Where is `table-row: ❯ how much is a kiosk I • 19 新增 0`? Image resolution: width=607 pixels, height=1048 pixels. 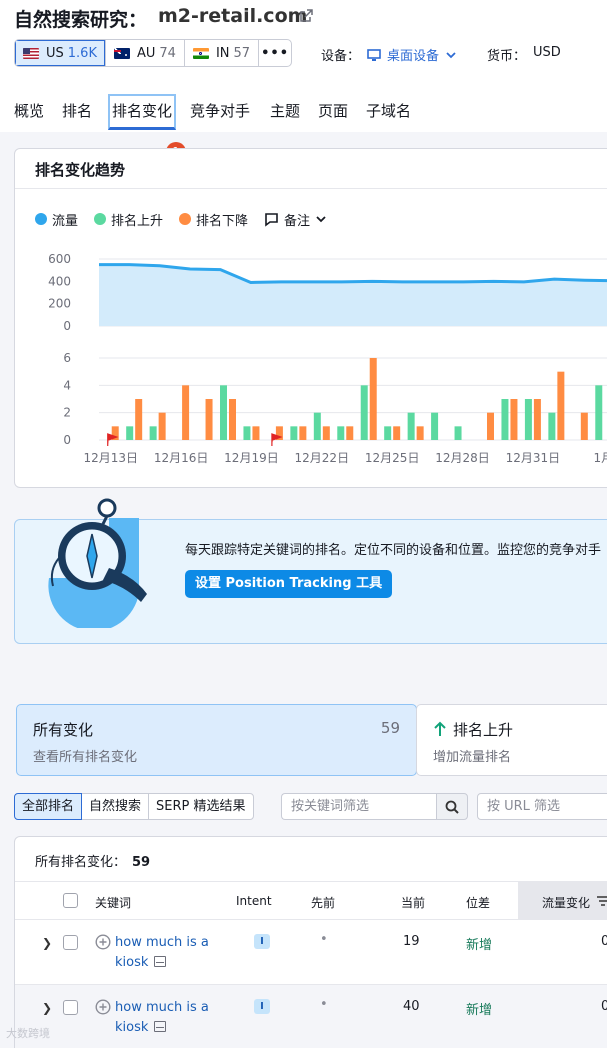 table-row: ❯ how much is a kiosk I • 19 新增 0 is located at coordinates (311, 952).